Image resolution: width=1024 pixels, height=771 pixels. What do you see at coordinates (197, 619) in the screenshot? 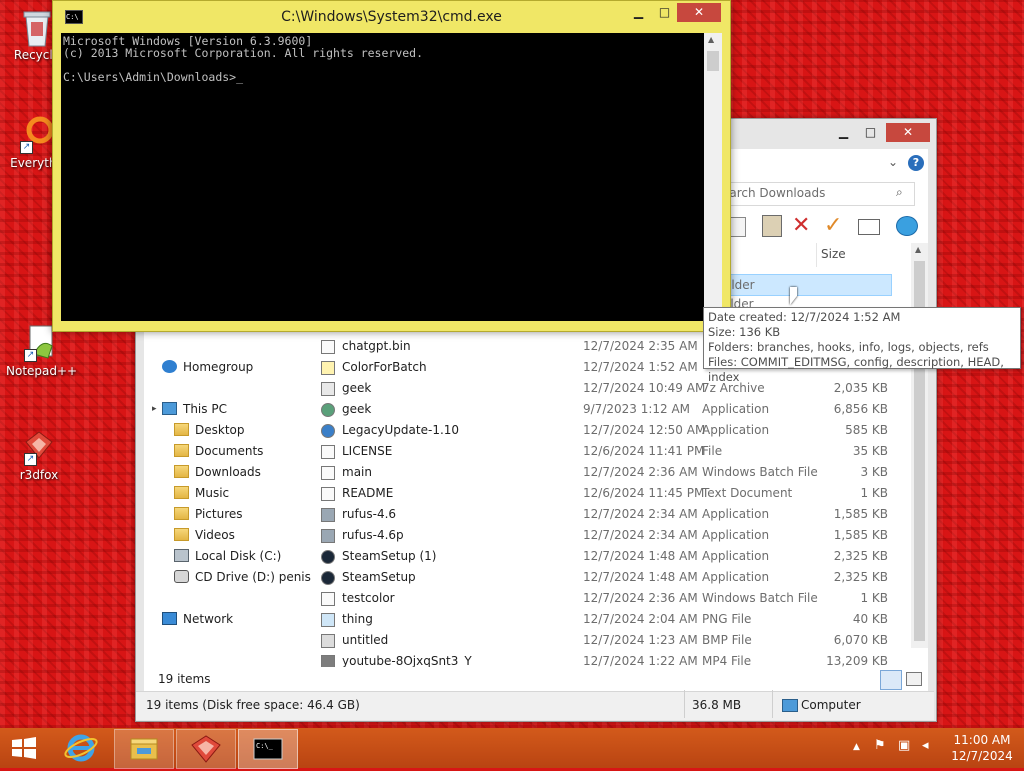
I see `nav-item-network: Network` at bounding box center [197, 619].